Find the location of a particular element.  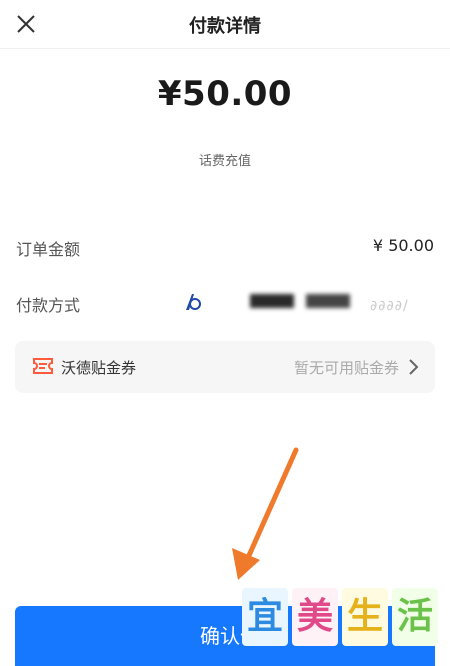

watermark-tile: 活 is located at coordinates (415, 617).